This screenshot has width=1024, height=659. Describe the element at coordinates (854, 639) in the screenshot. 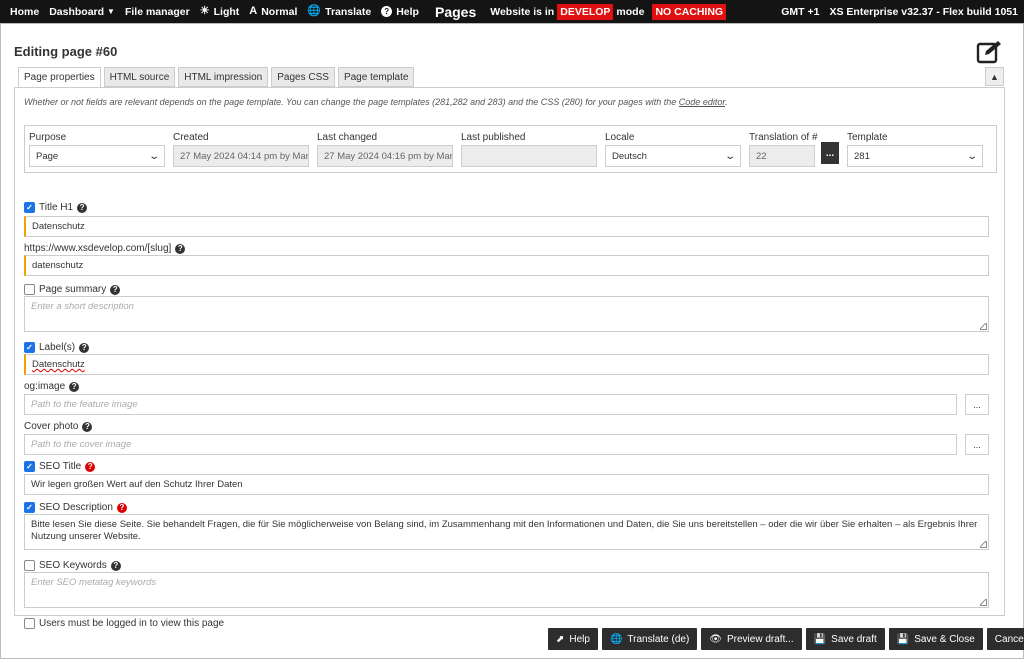

I see `save-draft-label: Save draft` at that location.